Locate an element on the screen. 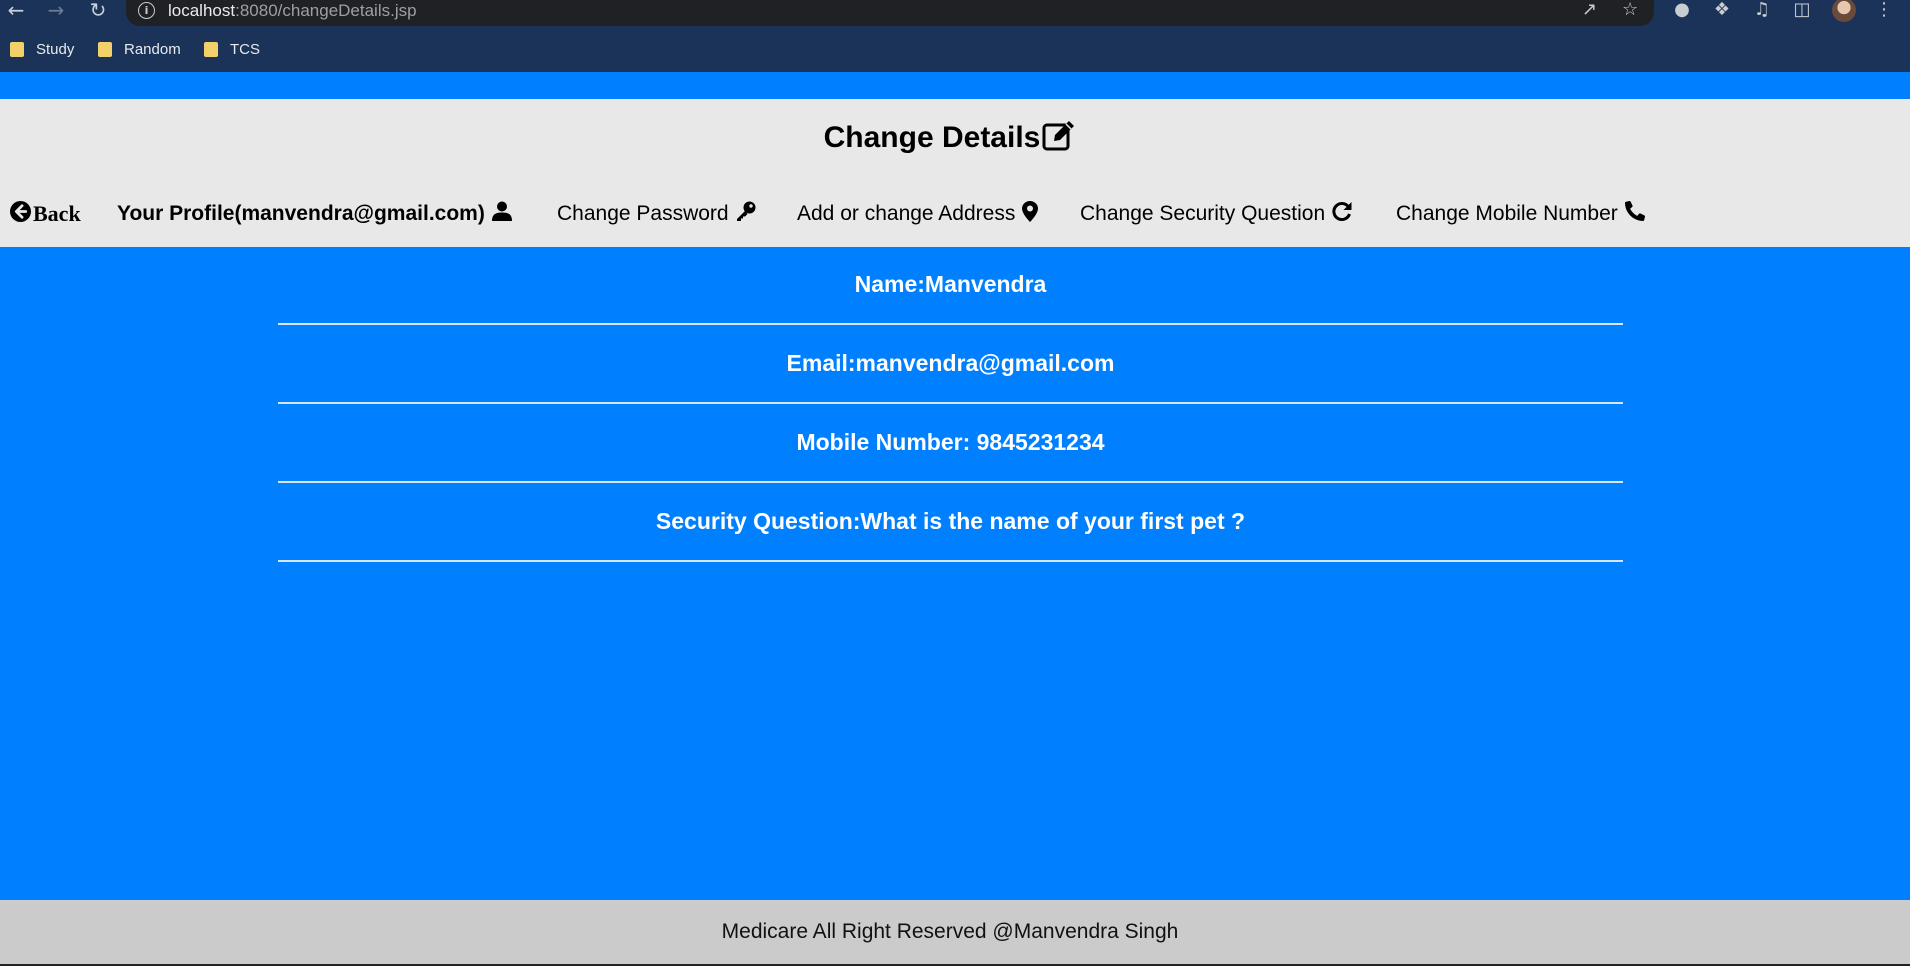  media-controls-icon: ♫ is located at coordinates (1762, 10).